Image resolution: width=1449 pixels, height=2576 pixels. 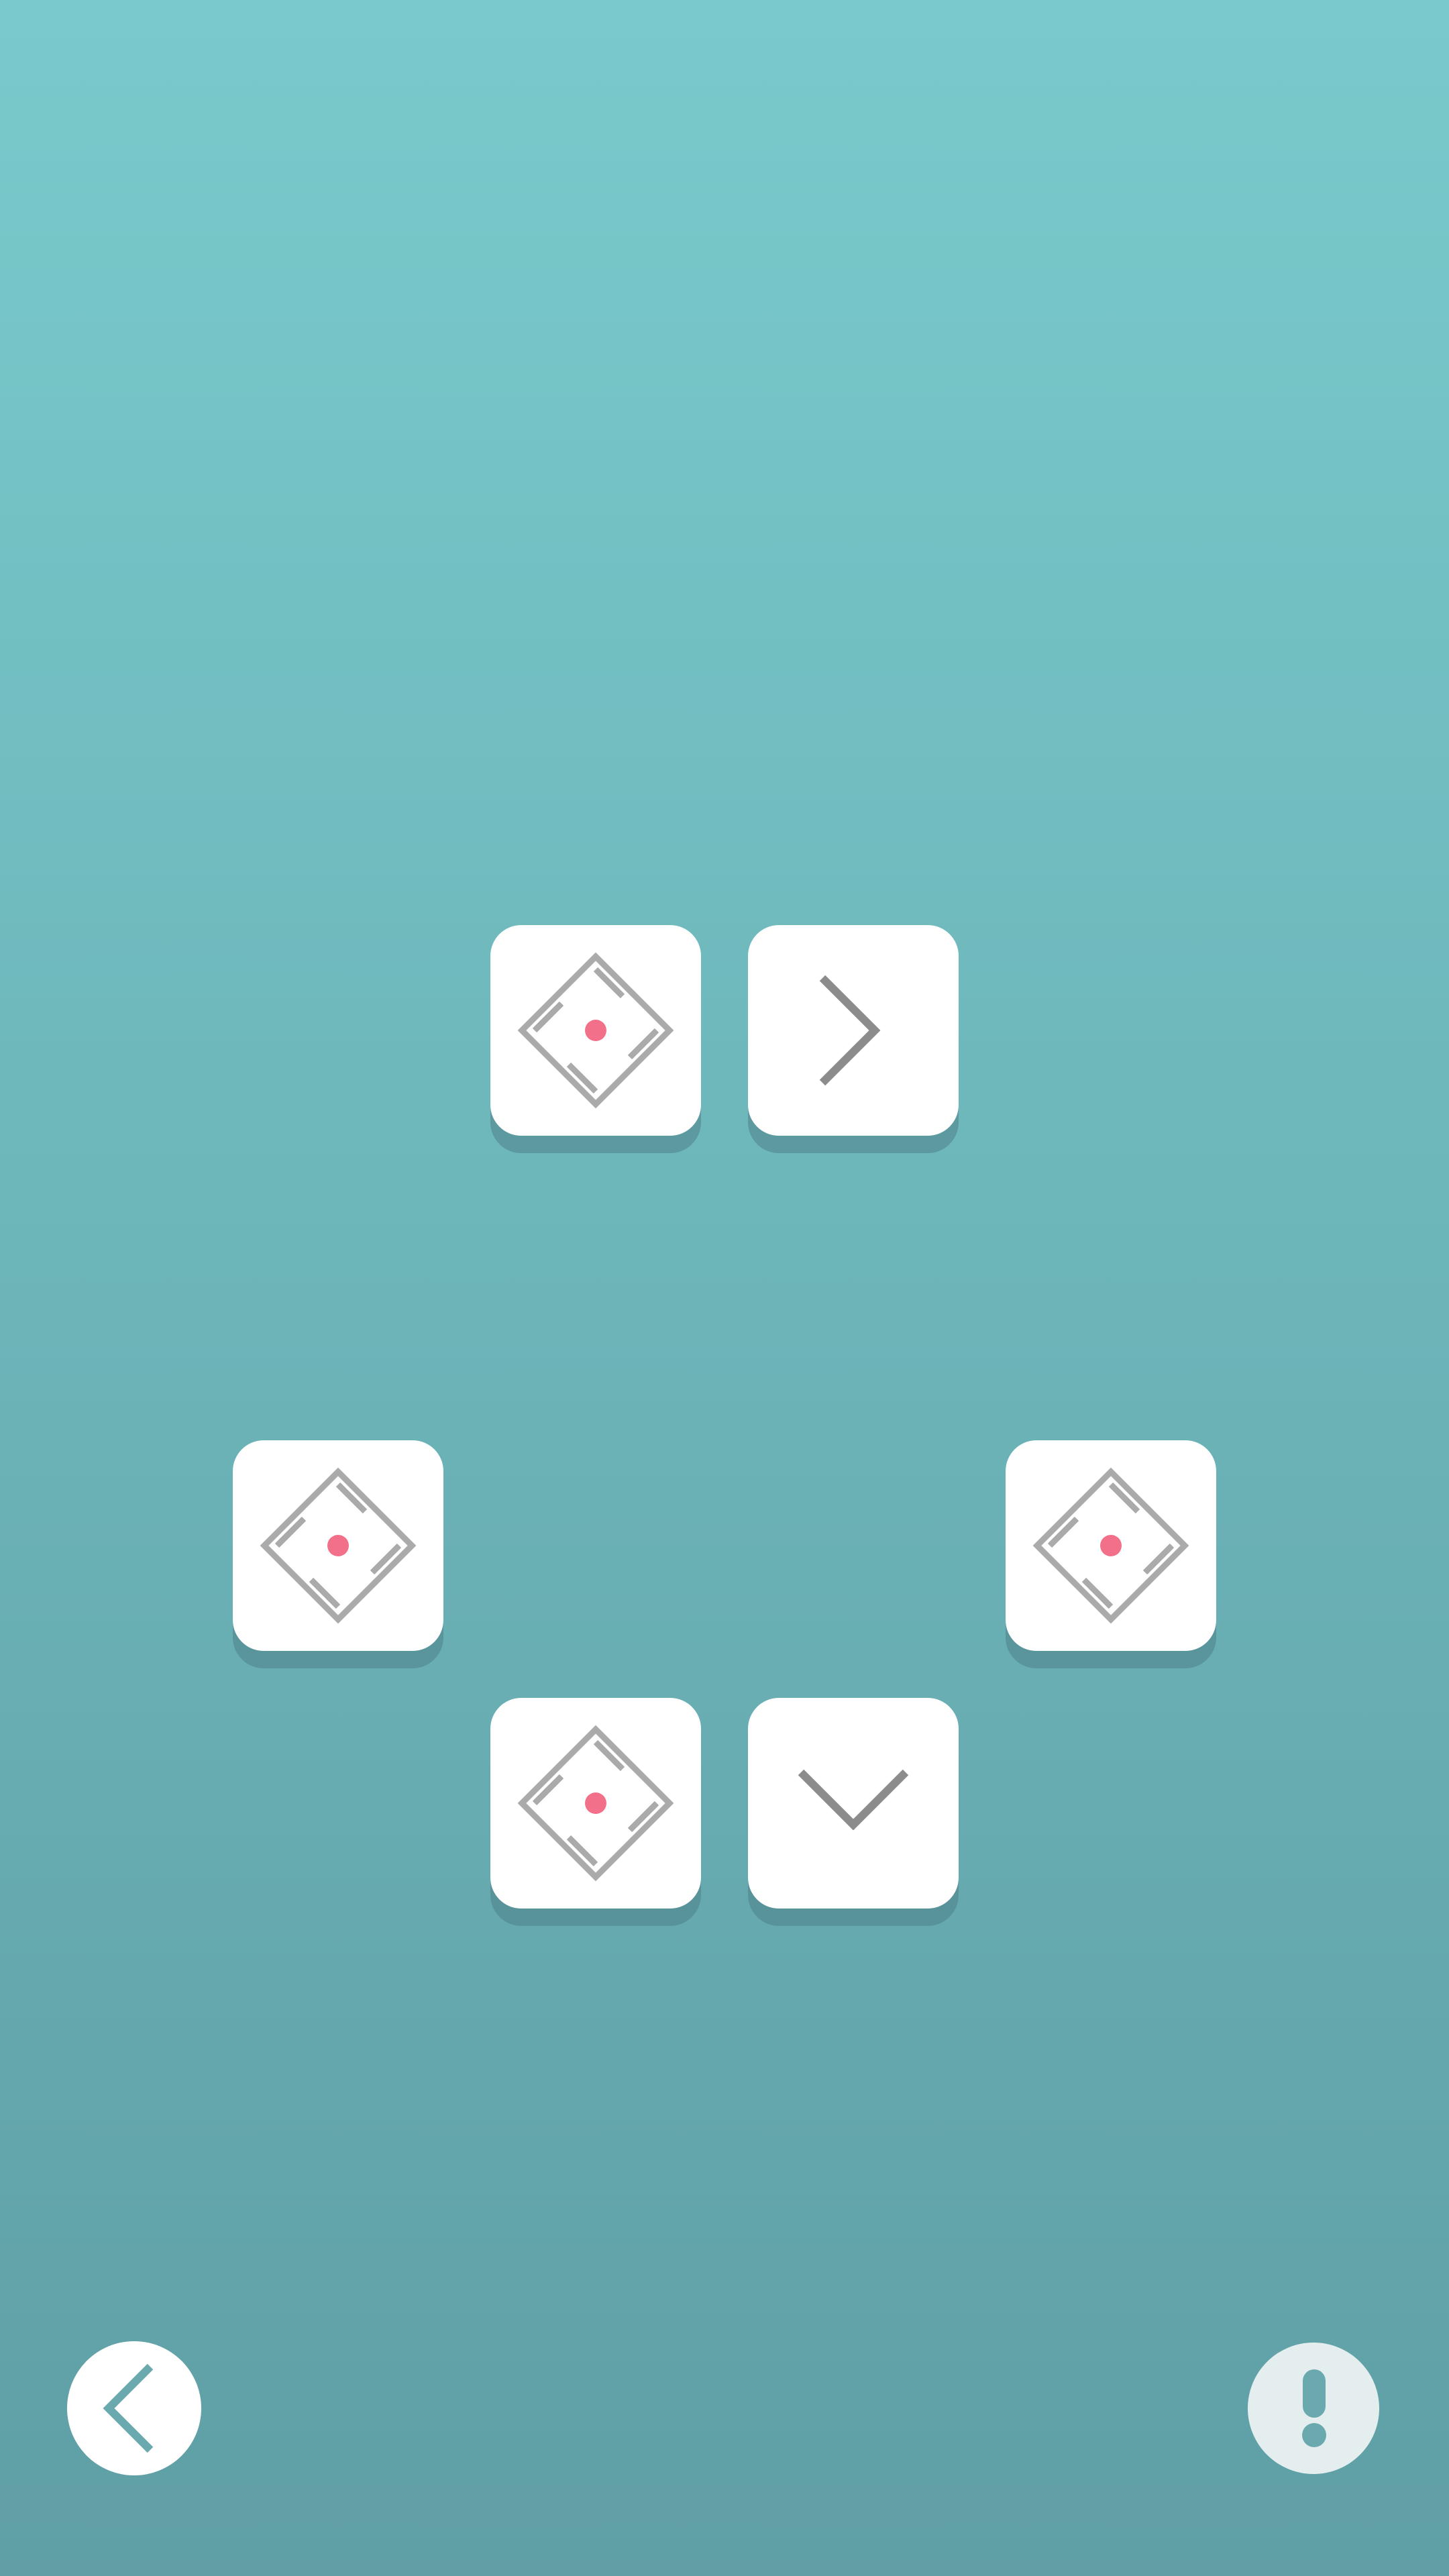 I want to click on chevron-left-icon, so click(x=128, y=2408).